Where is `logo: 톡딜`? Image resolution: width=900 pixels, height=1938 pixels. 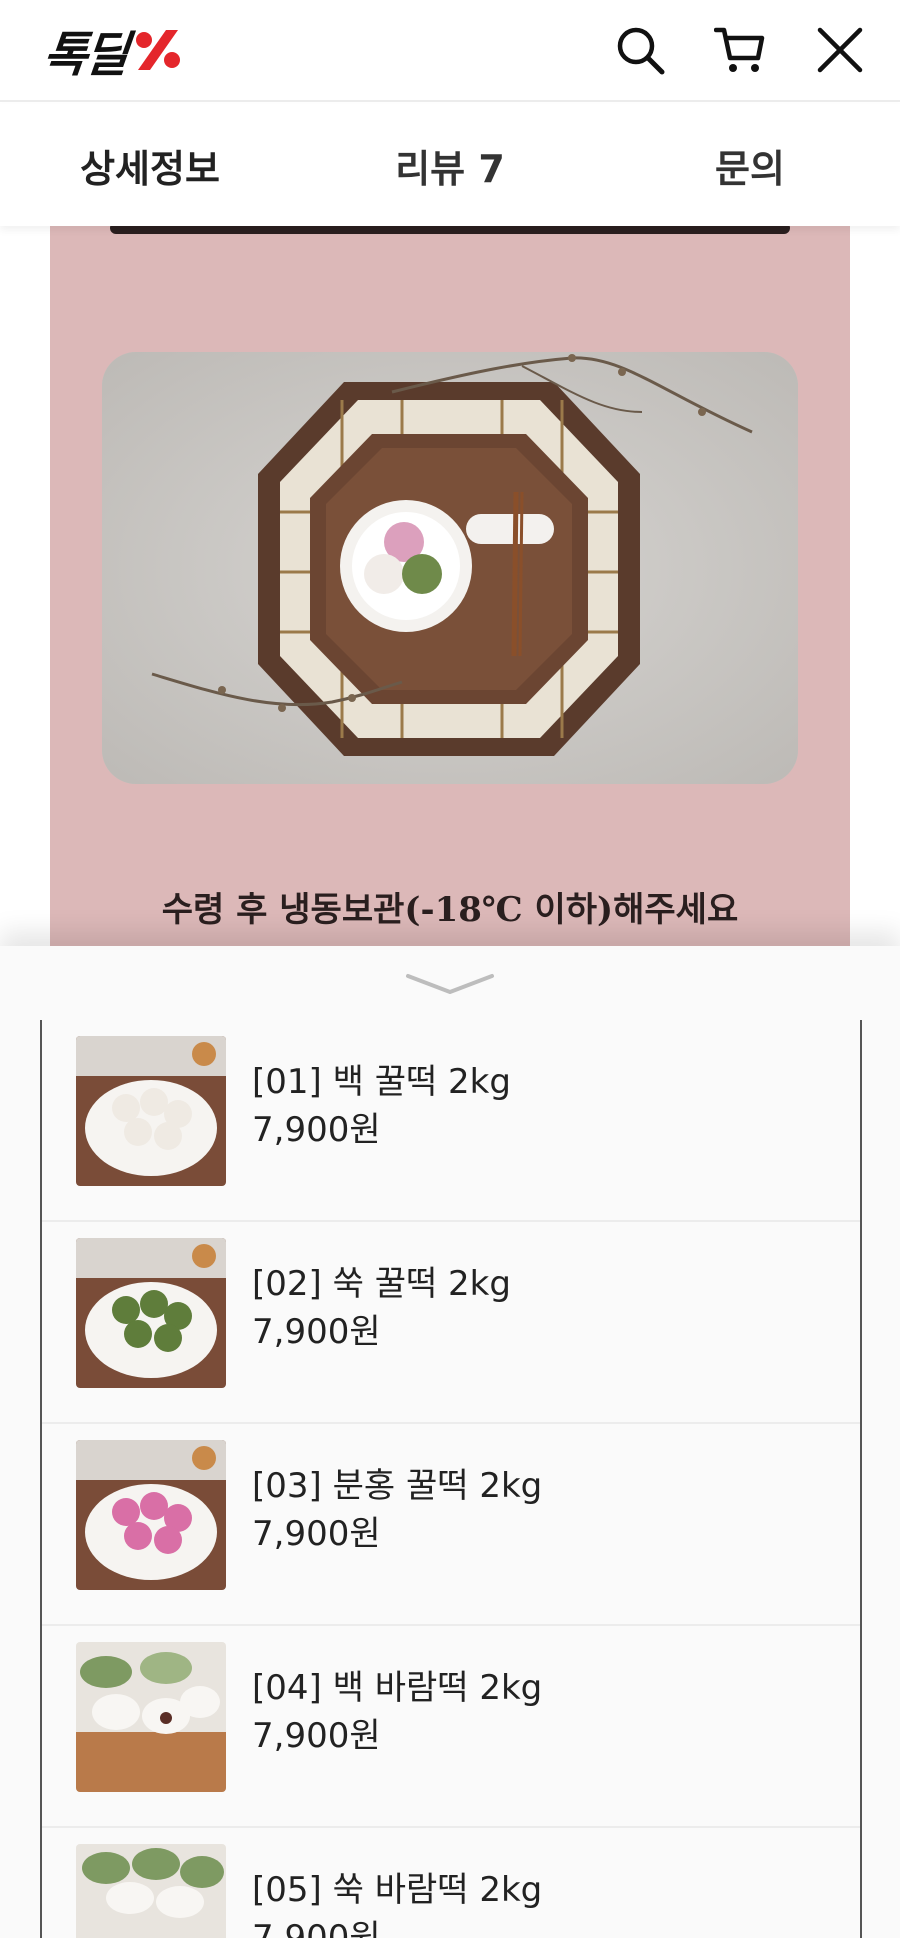 logo: 톡딜 is located at coordinates (113, 51).